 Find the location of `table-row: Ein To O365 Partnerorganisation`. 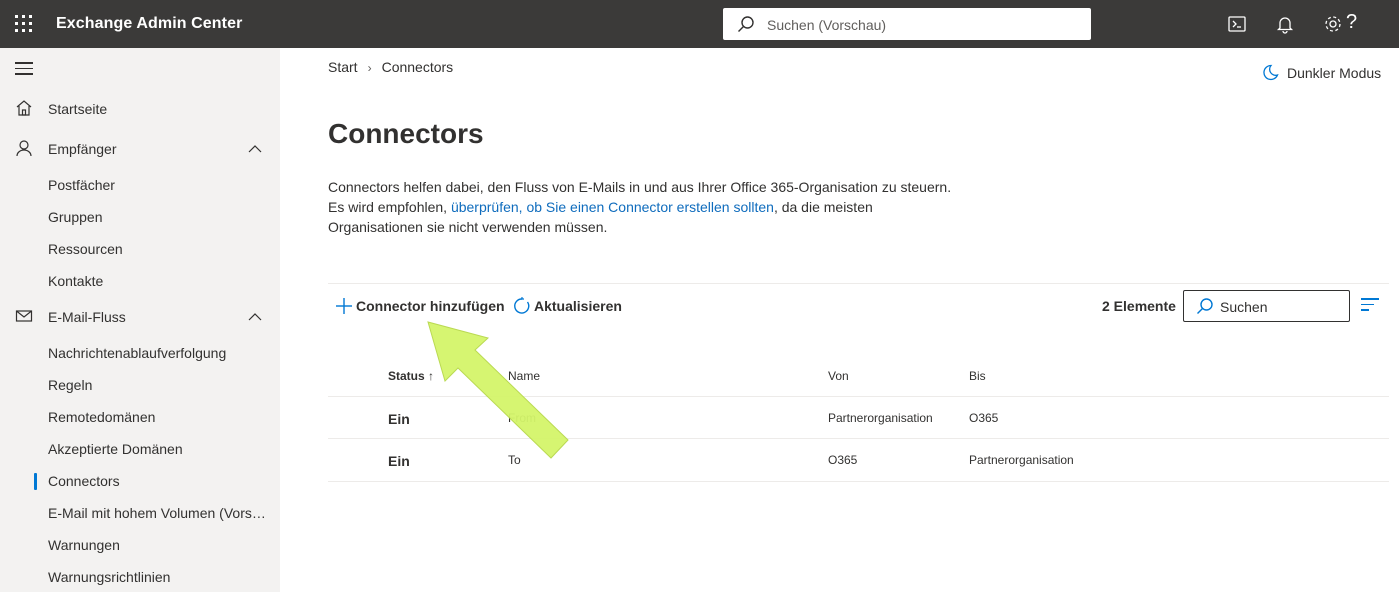

table-row: Ein To O365 Partnerorganisation is located at coordinates (858, 460).